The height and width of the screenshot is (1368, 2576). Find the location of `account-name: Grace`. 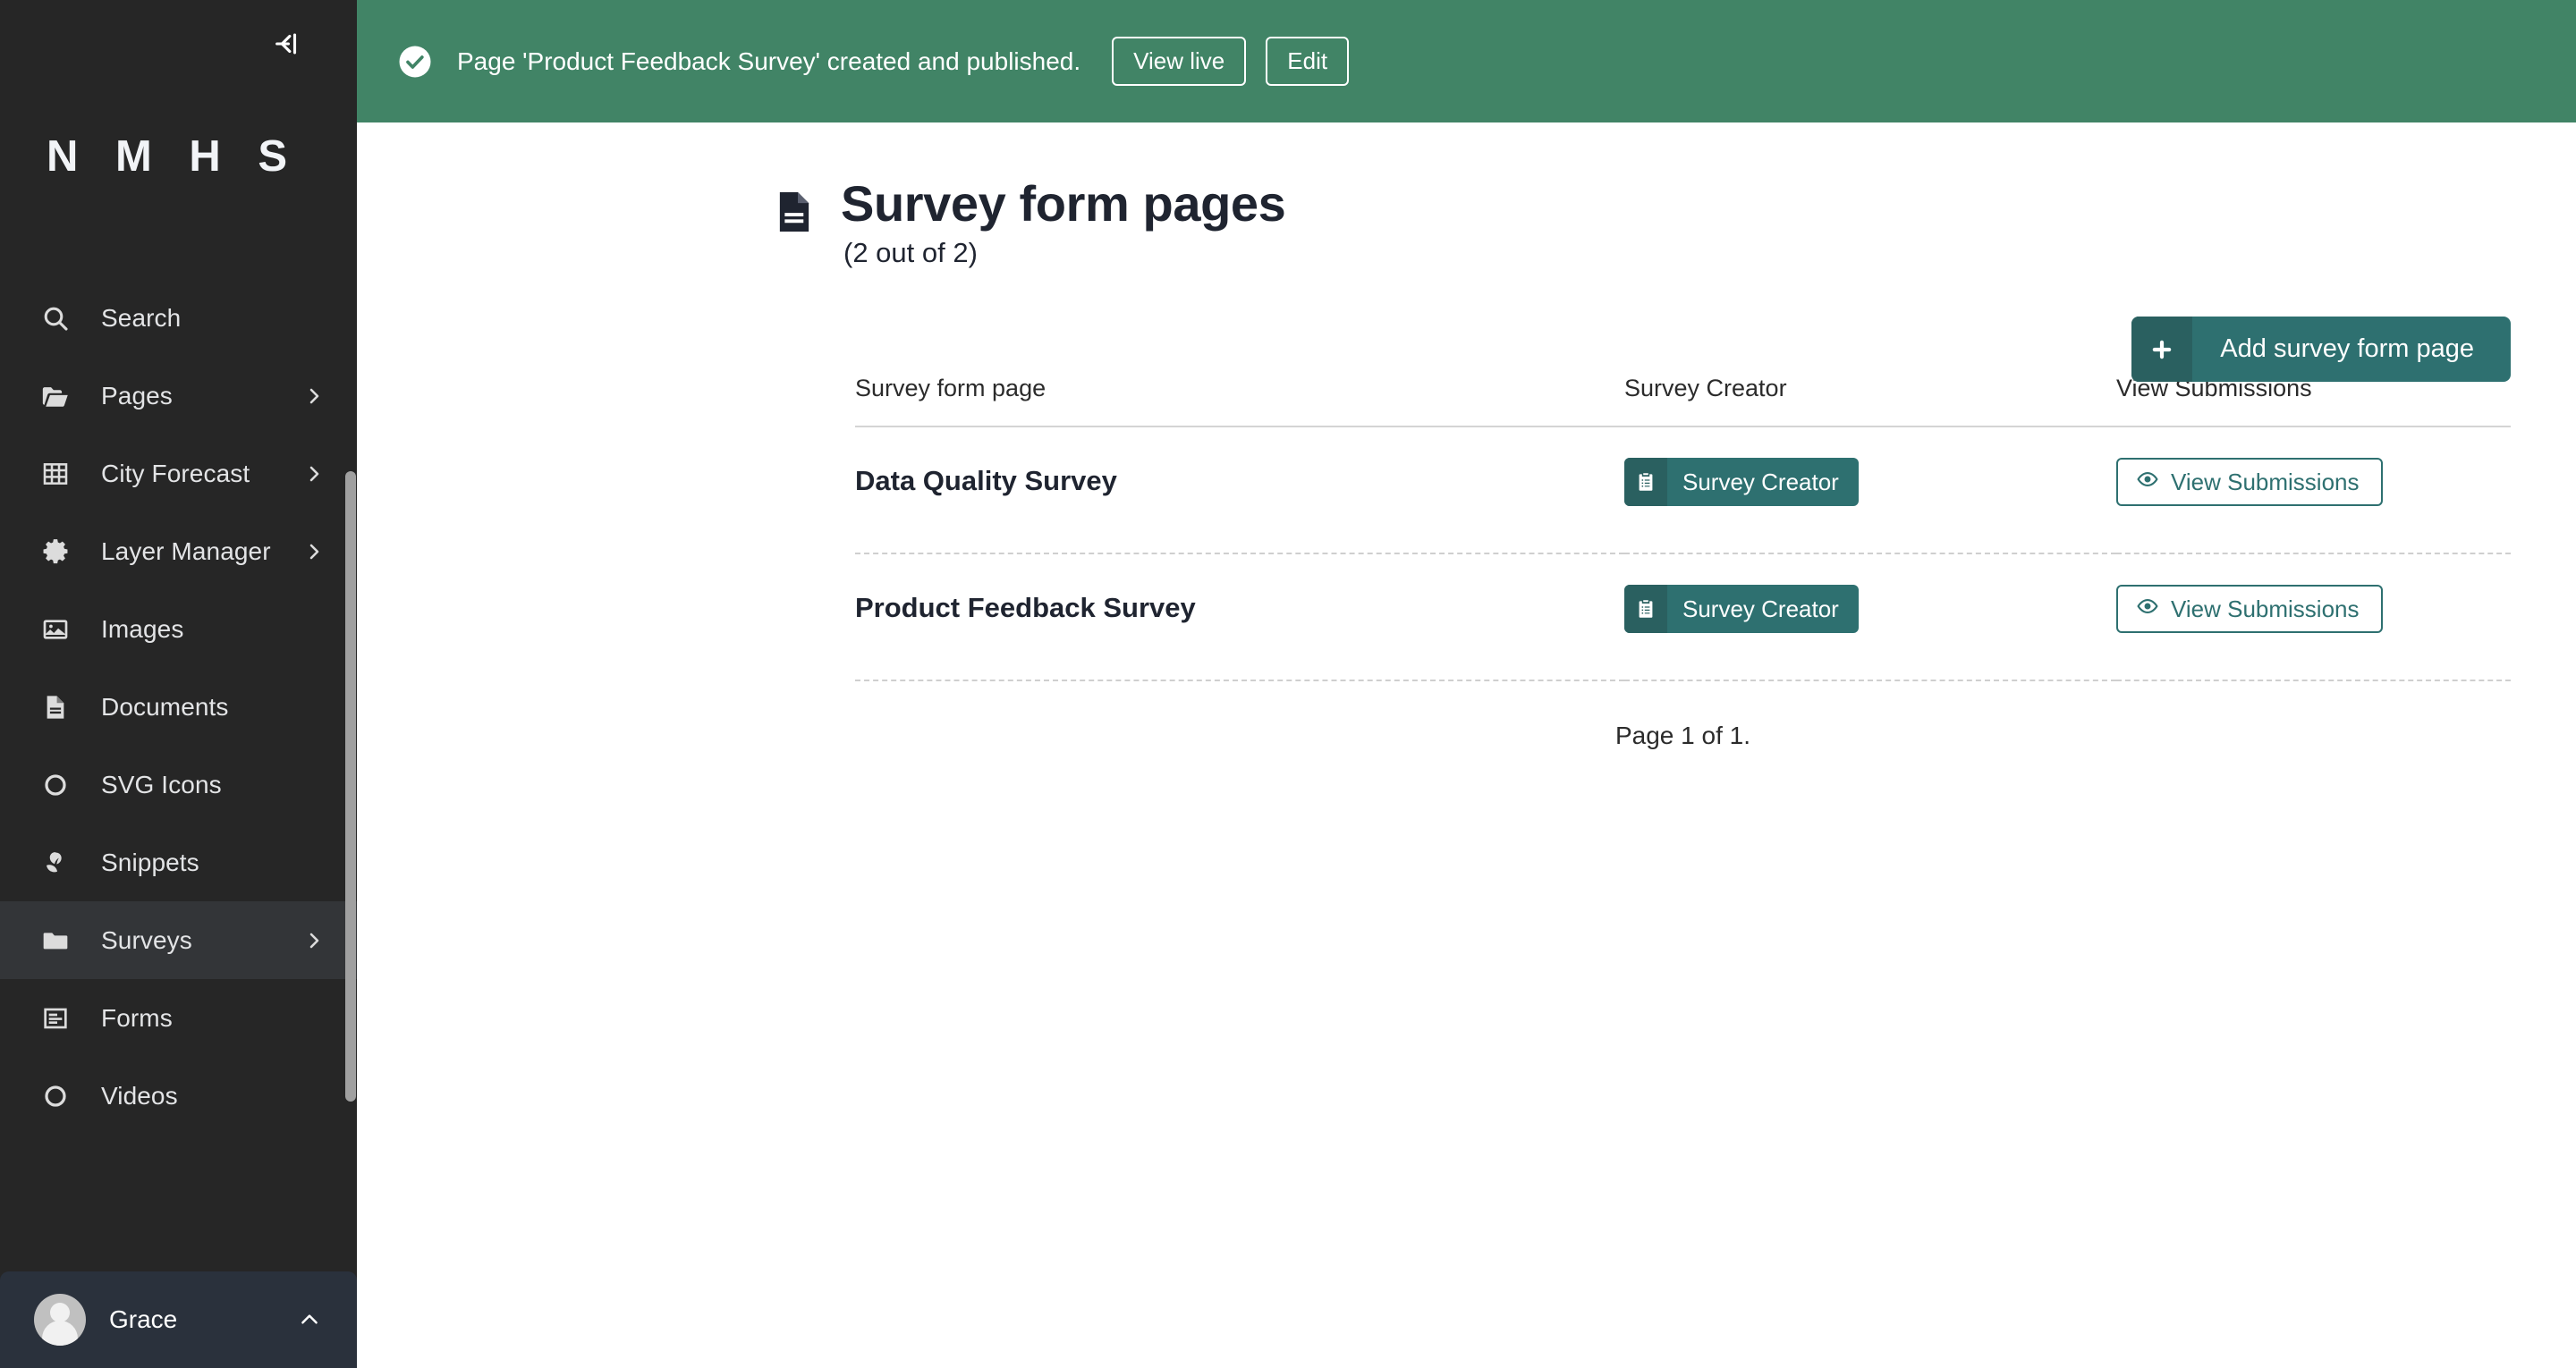

account-name: Grace is located at coordinates (143, 1319).